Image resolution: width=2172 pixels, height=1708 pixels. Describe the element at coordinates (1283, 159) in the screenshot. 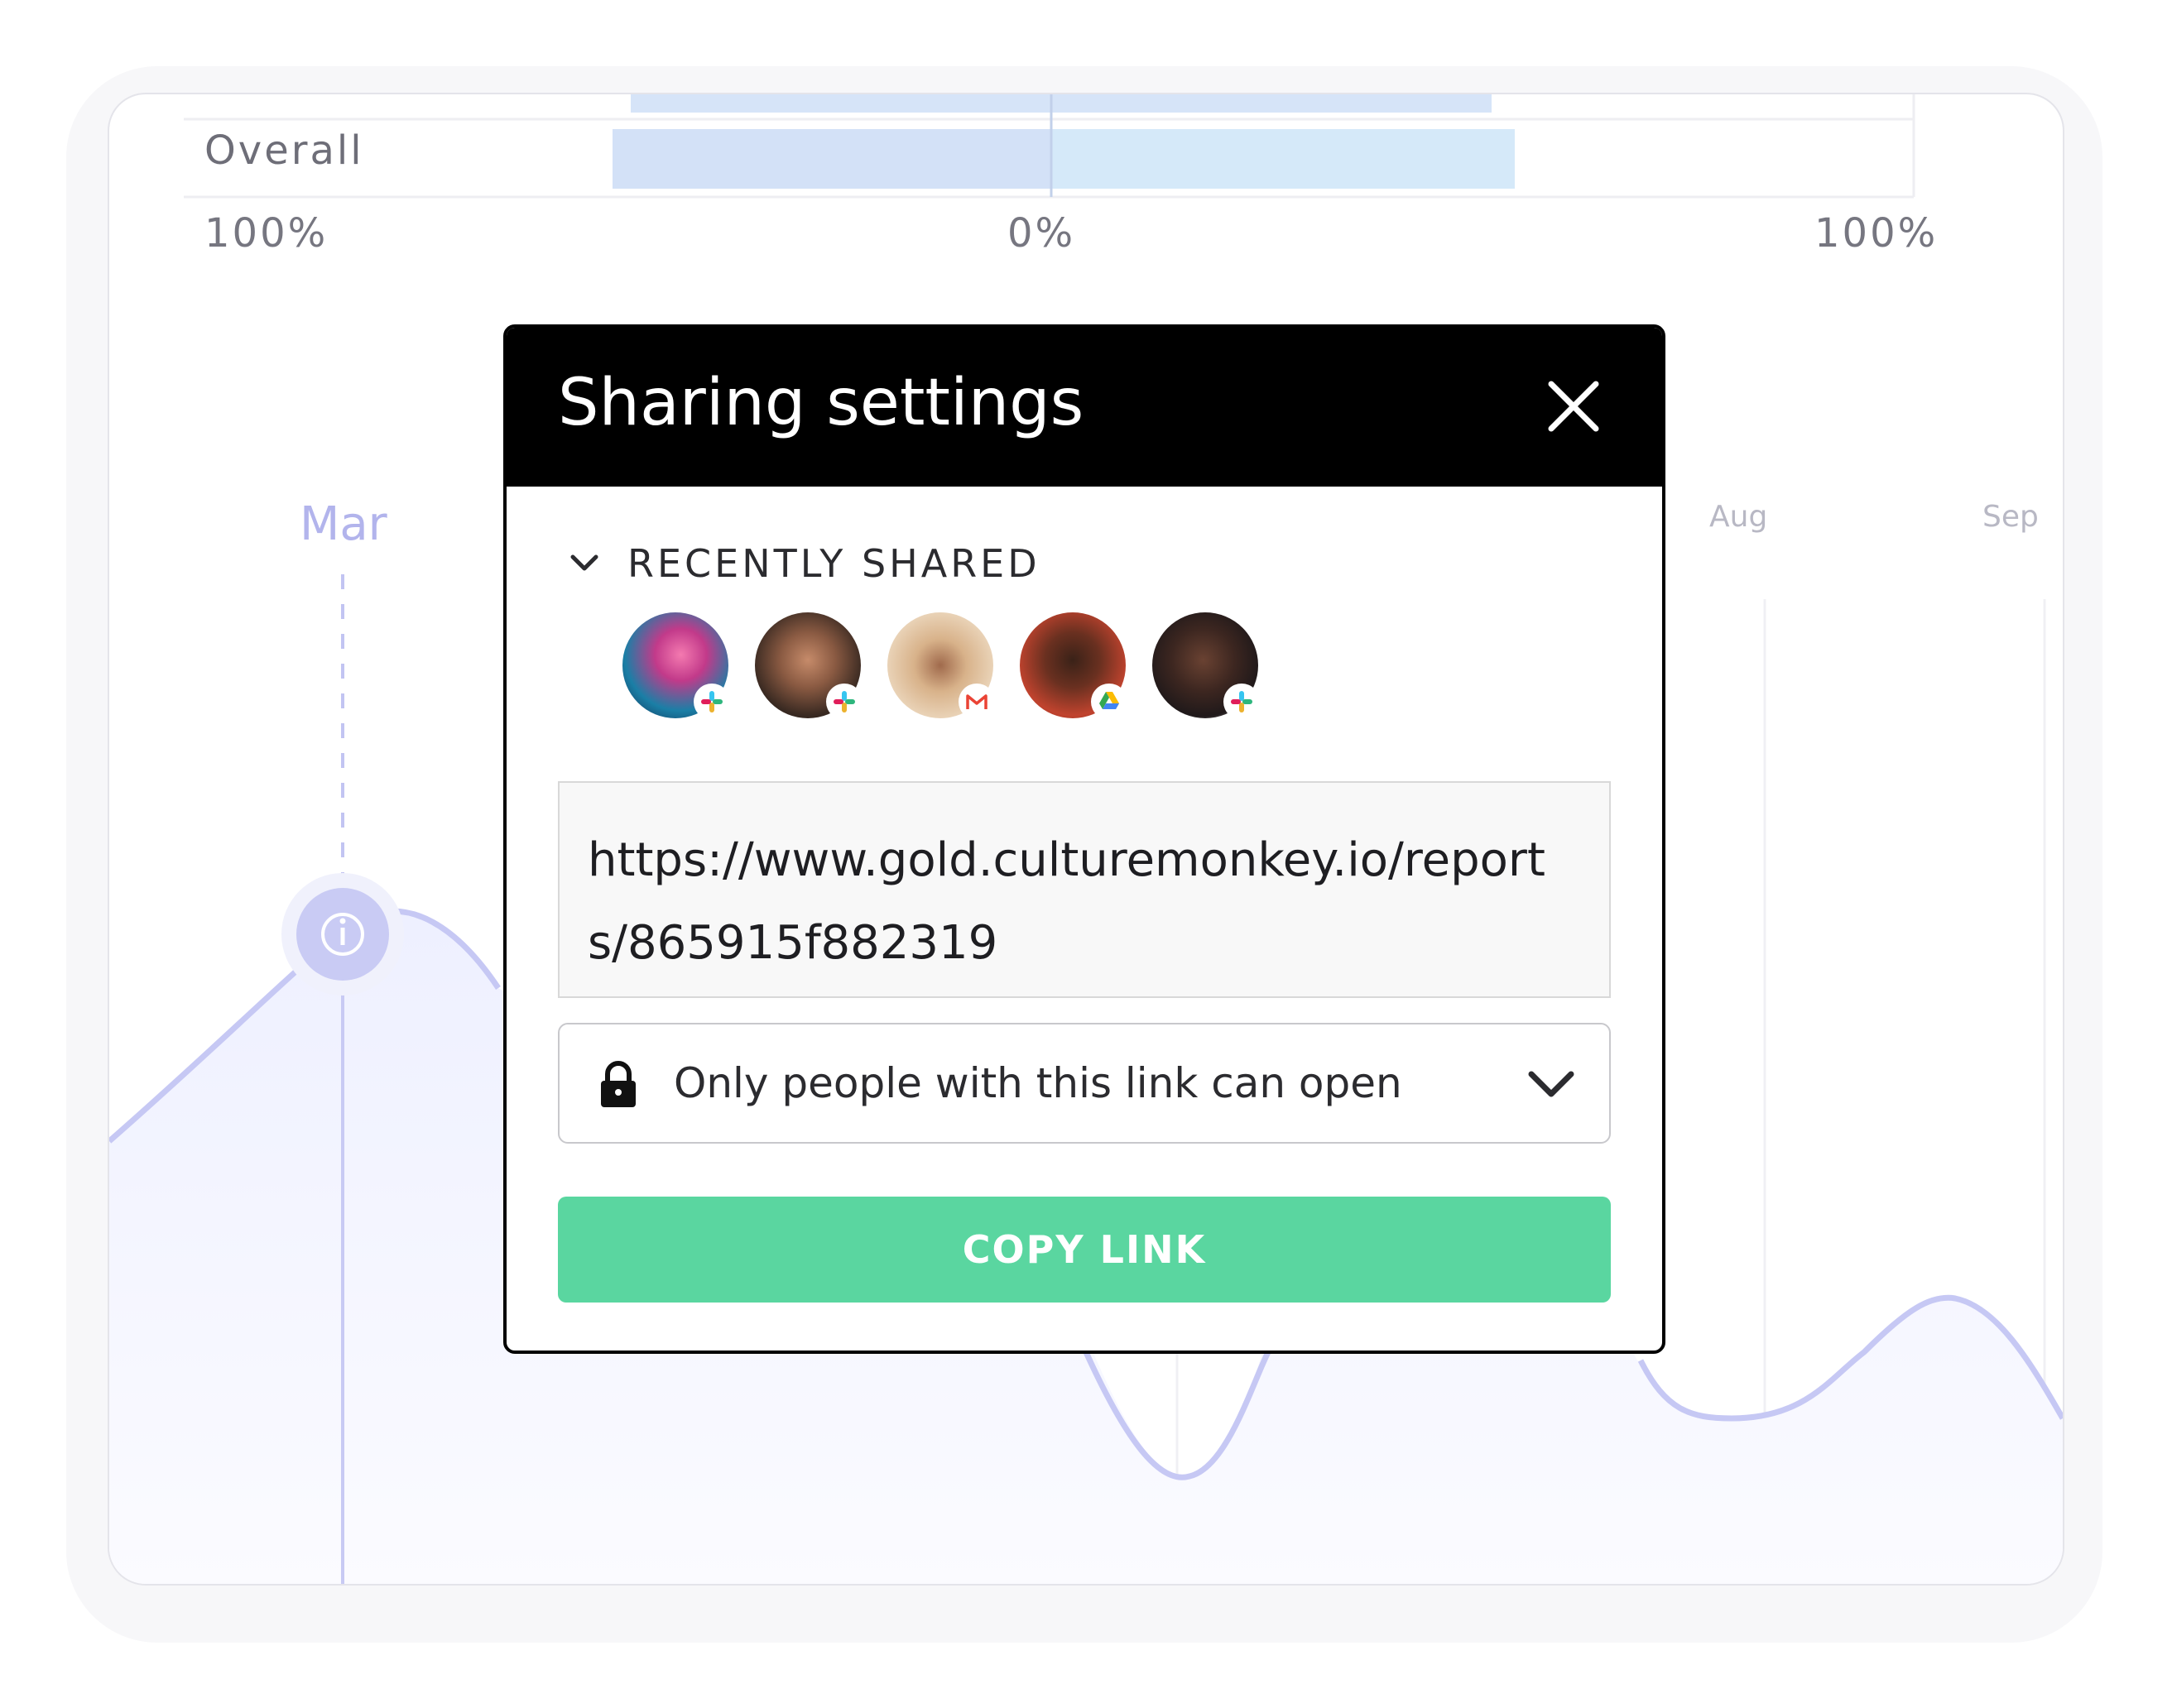

I see `bar-overall-right` at that location.